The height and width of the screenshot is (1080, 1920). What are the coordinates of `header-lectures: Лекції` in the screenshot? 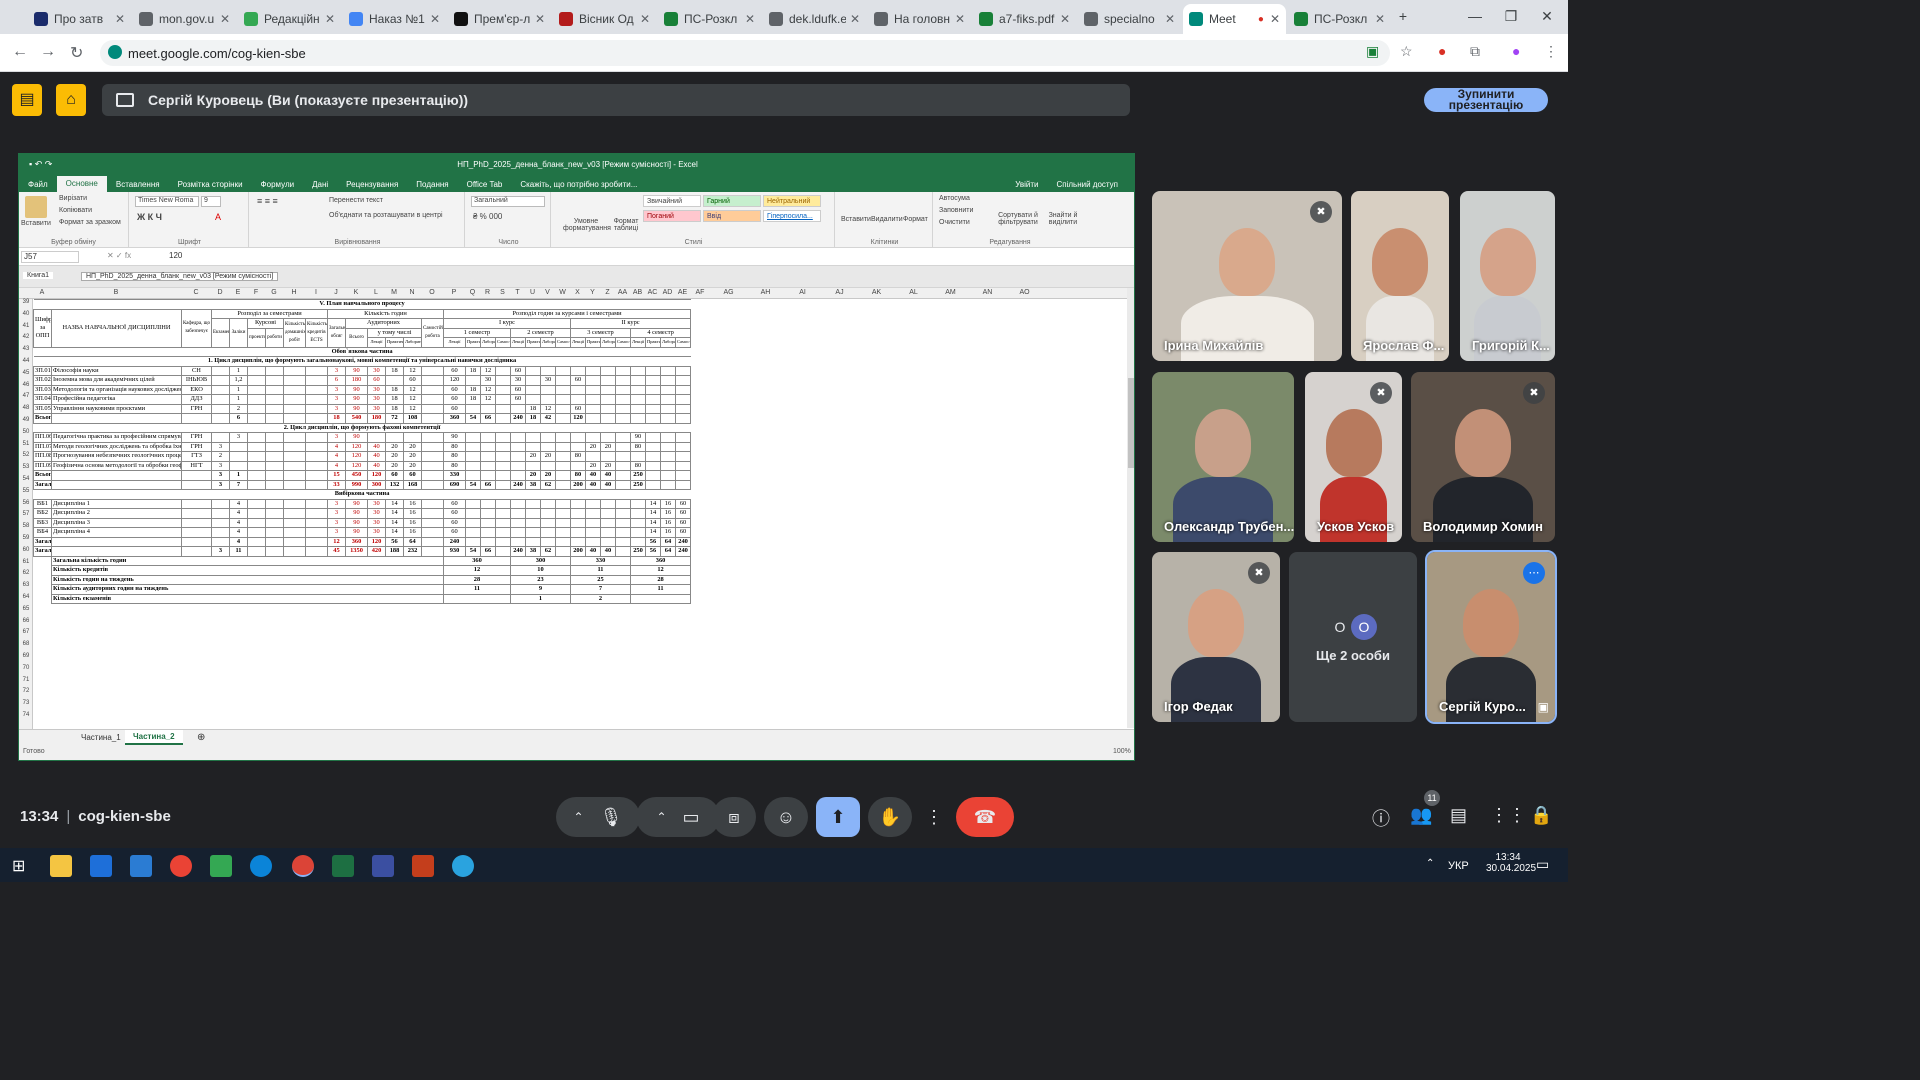 It's located at (376, 342).